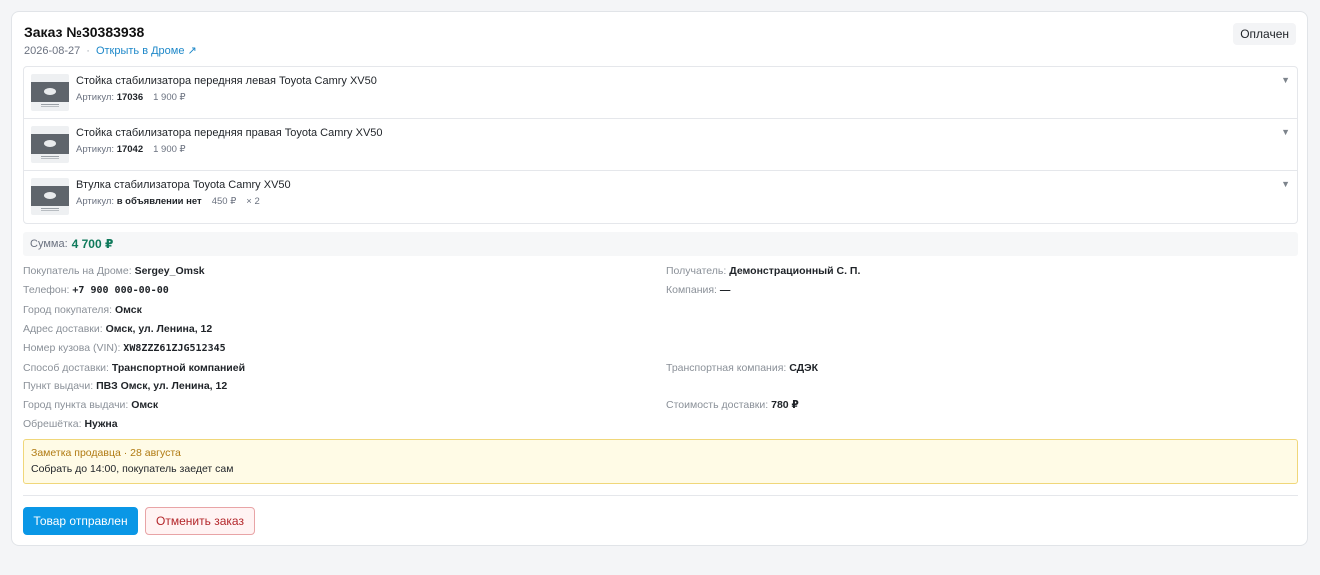 The width and height of the screenshot is (1320, 575). Describe the element at coordinates (96, 290) in the screenshot. I see `phone-field: Телефон: +7 900 000-00-00` at that location.